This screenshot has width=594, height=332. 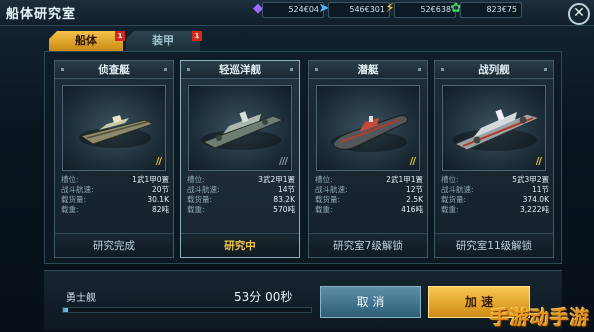 I want to click on research-progress-bar, so click(x=187, y=310).